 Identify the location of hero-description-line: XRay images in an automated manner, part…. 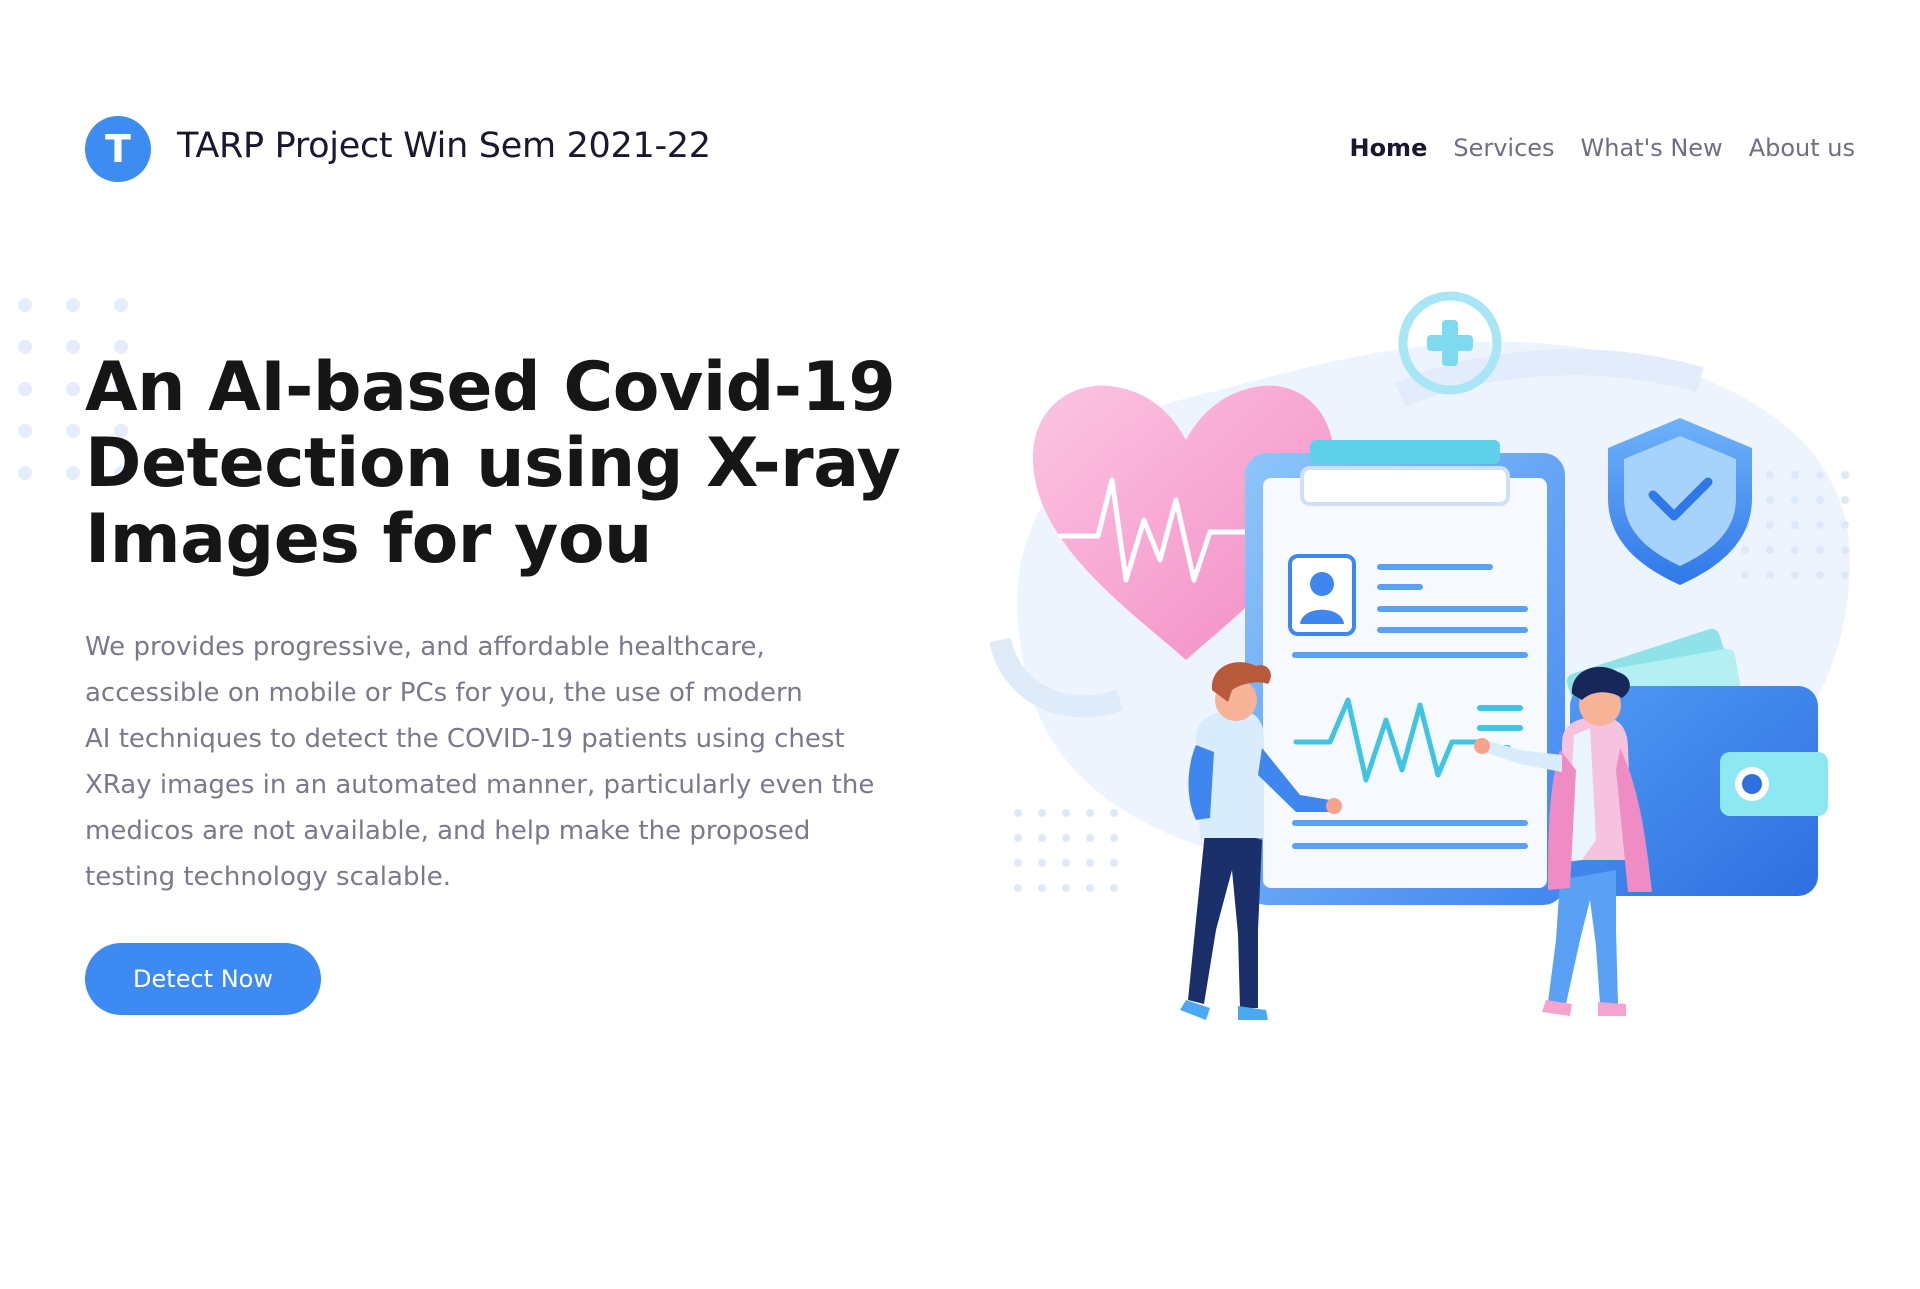
(480, 785).